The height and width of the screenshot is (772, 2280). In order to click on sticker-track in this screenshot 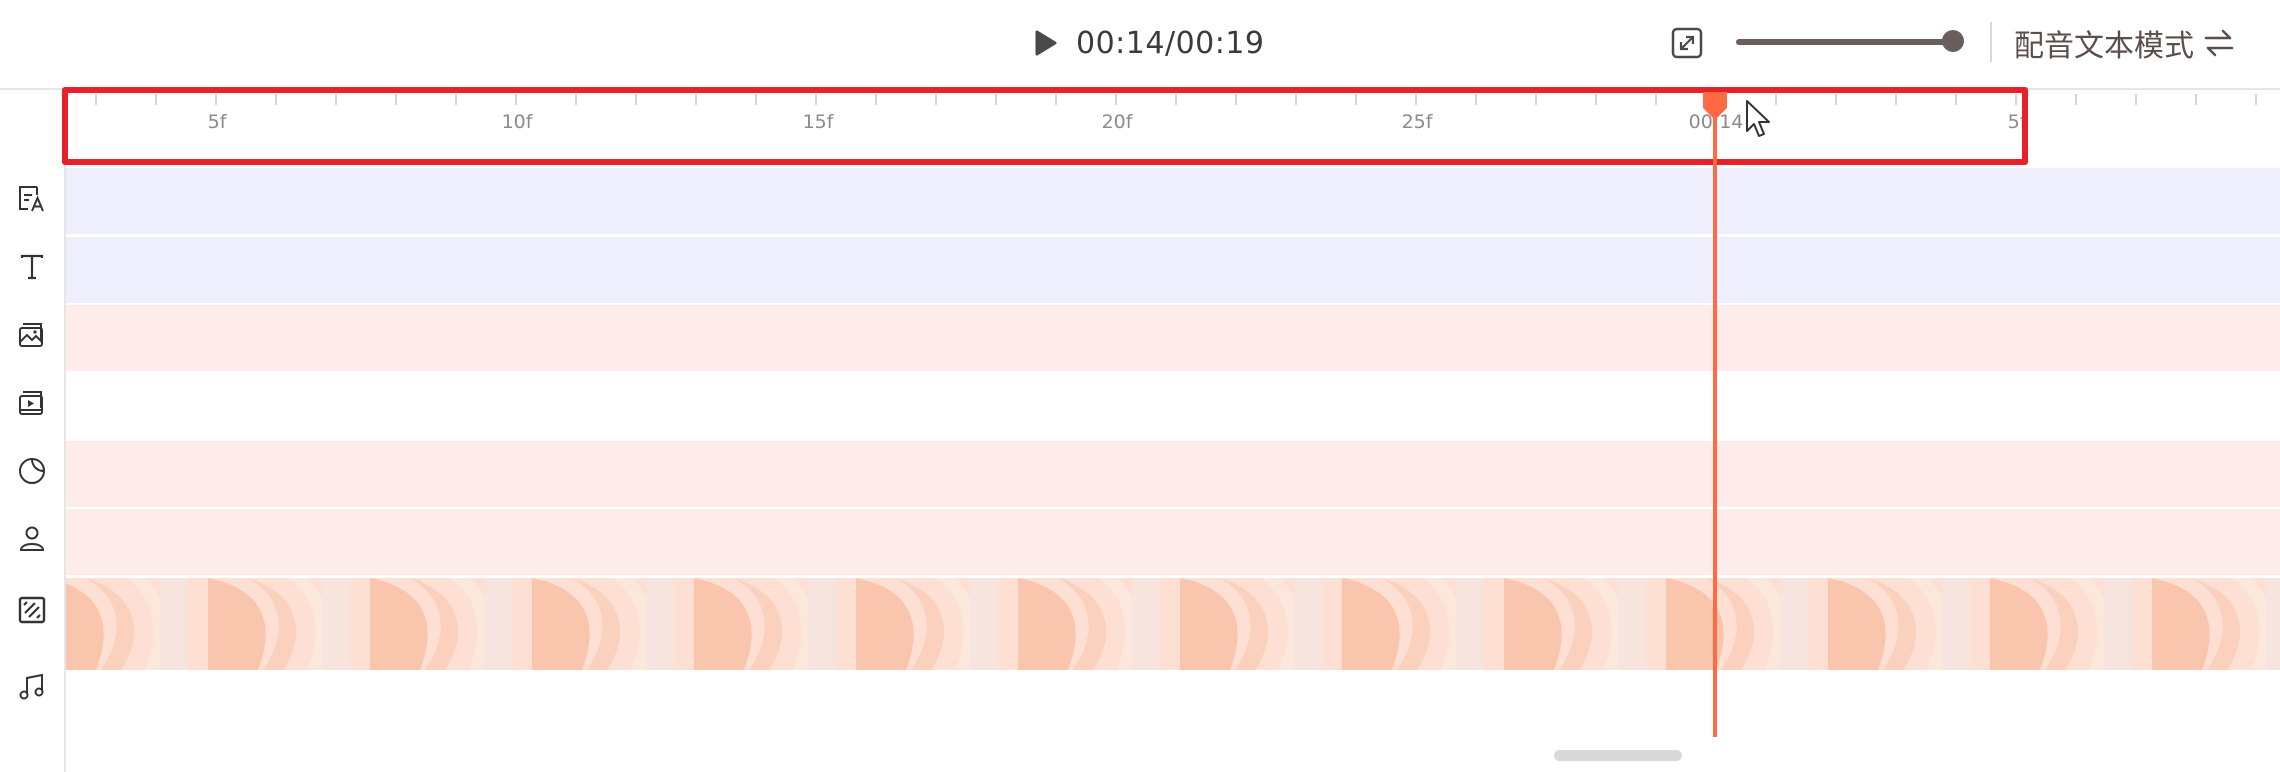, I will do `click(1173, 474)`.